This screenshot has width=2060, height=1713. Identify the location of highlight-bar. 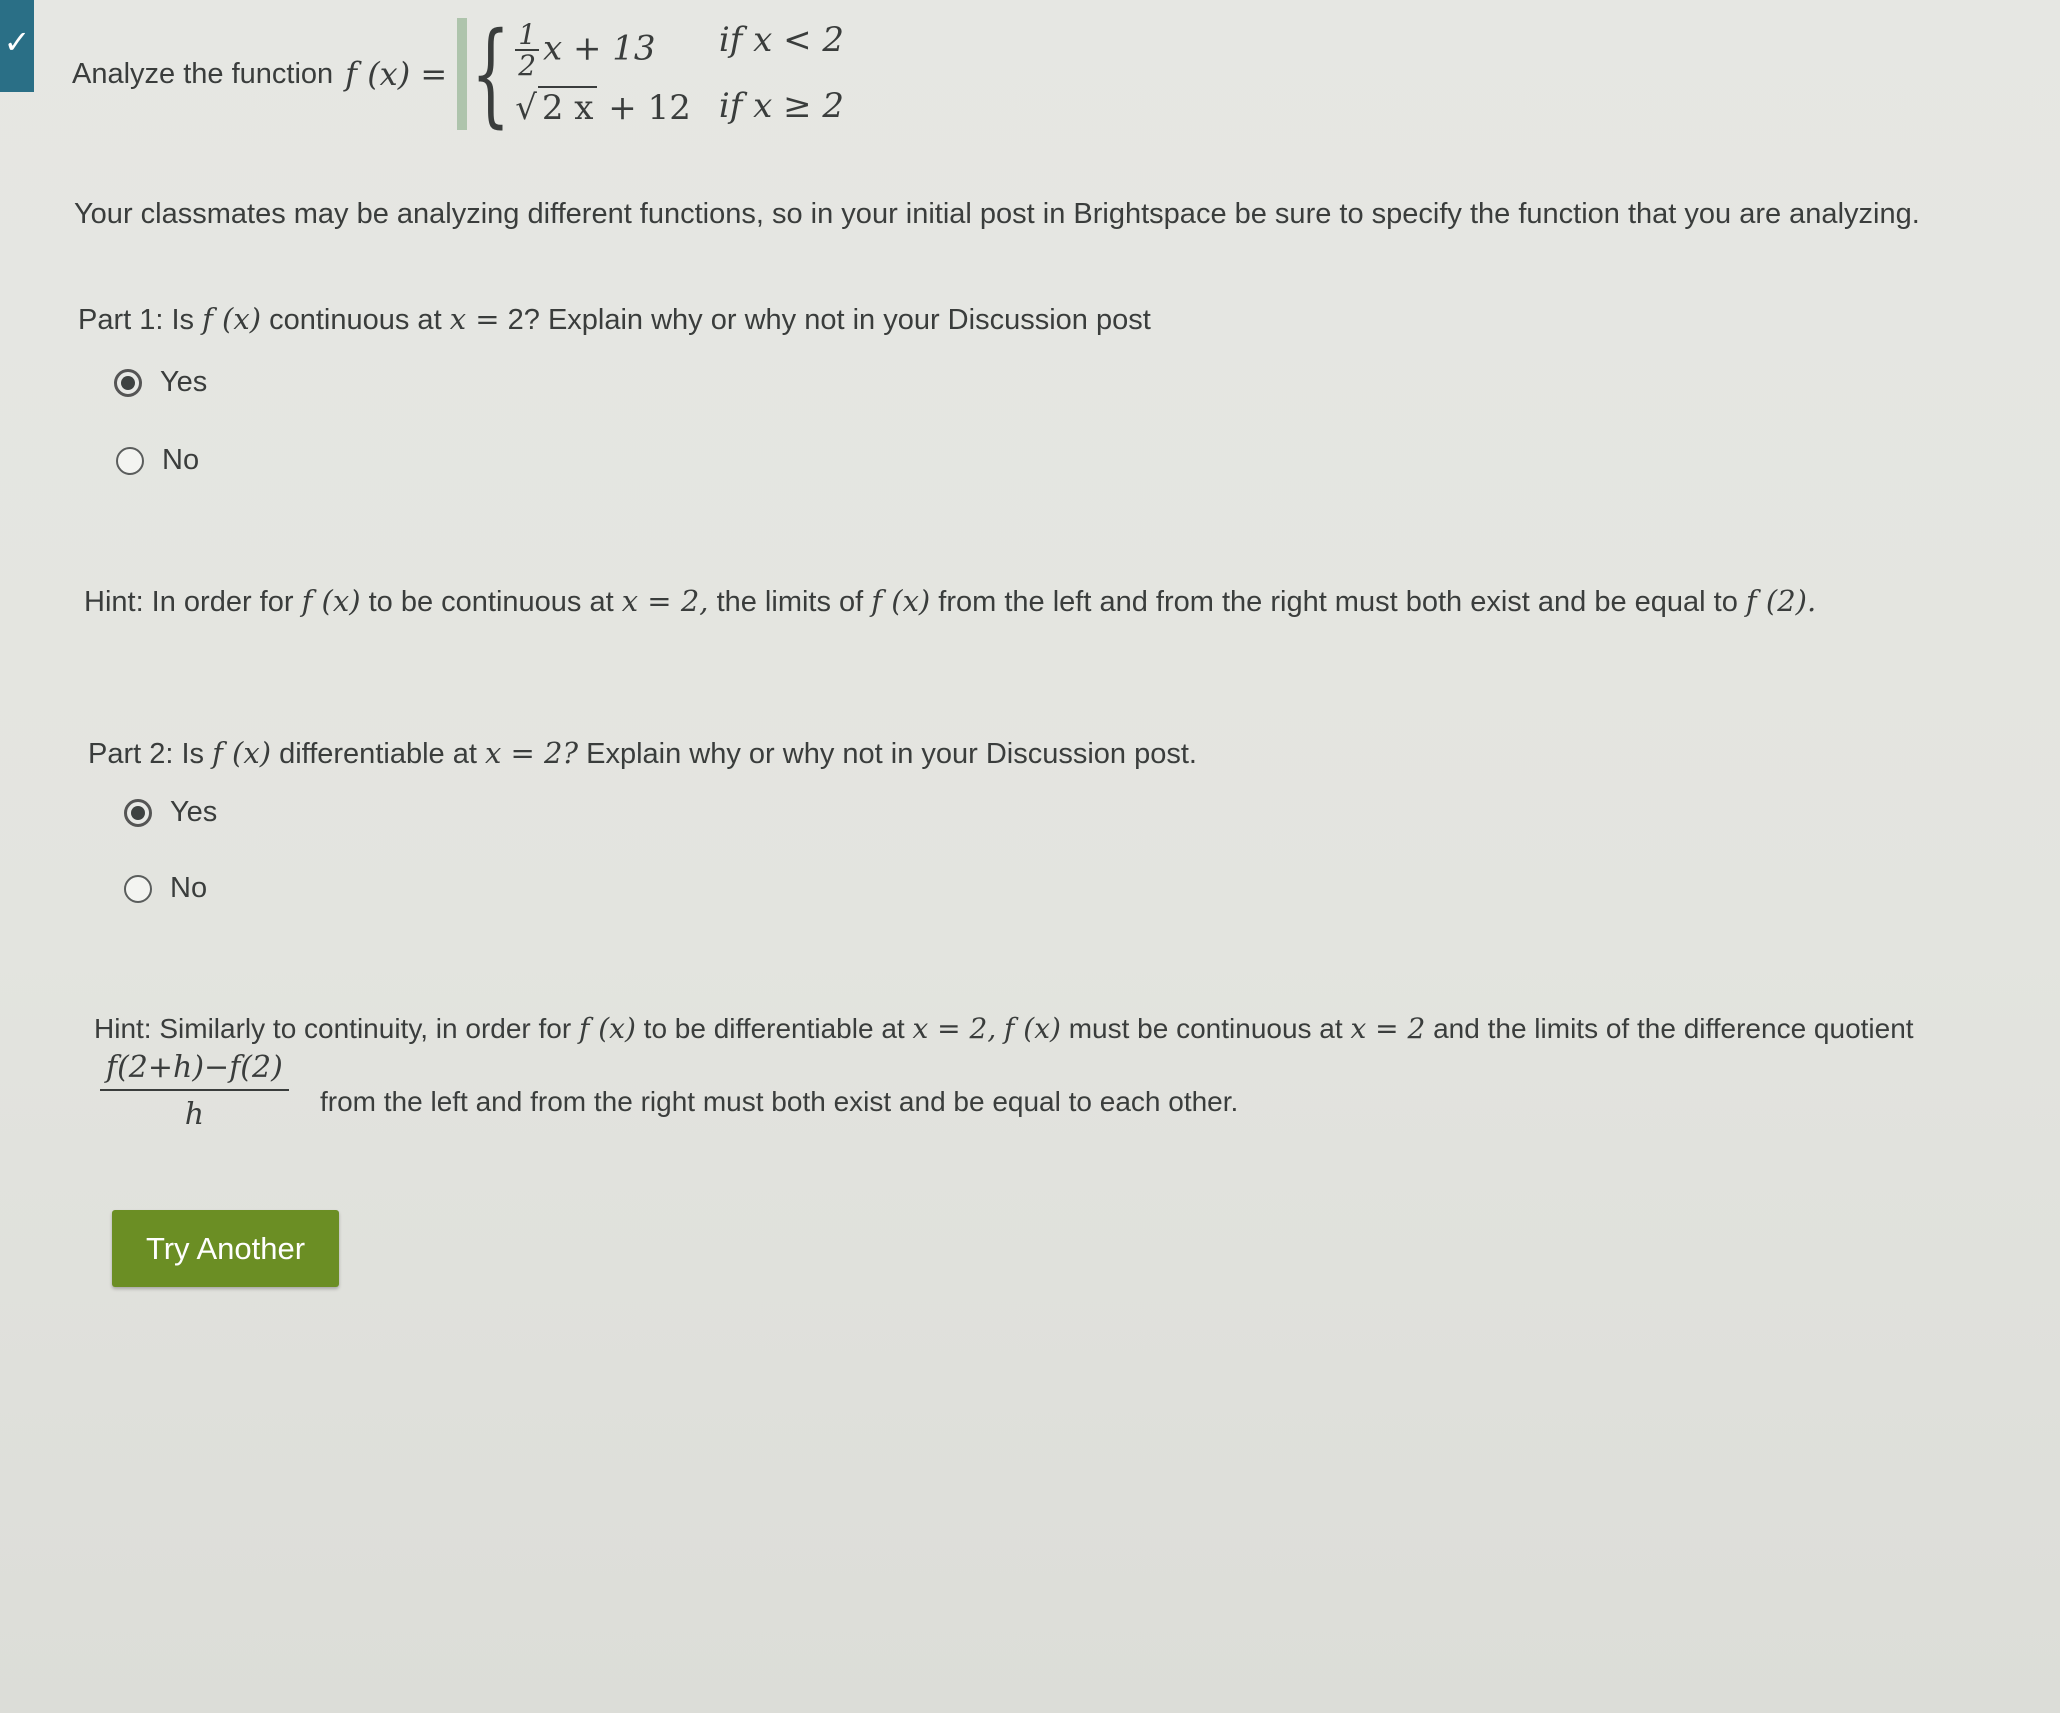
(462, 74).